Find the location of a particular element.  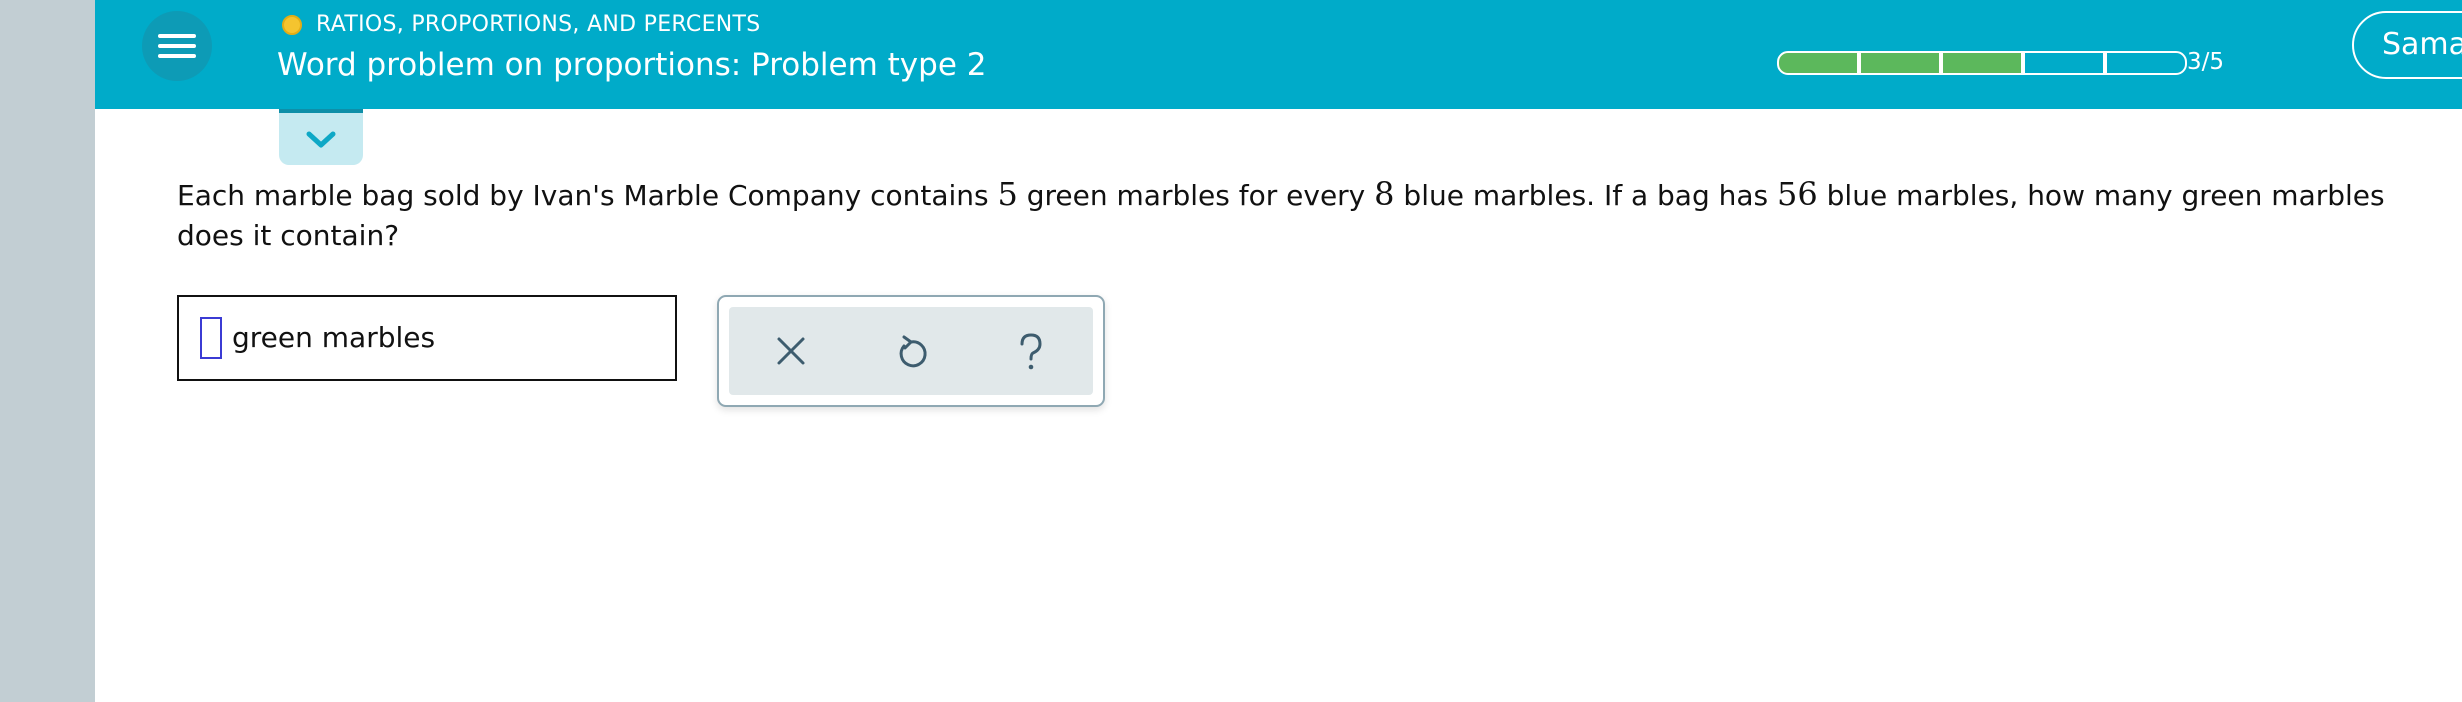

undo-icon is located at coordinates (913, 351).